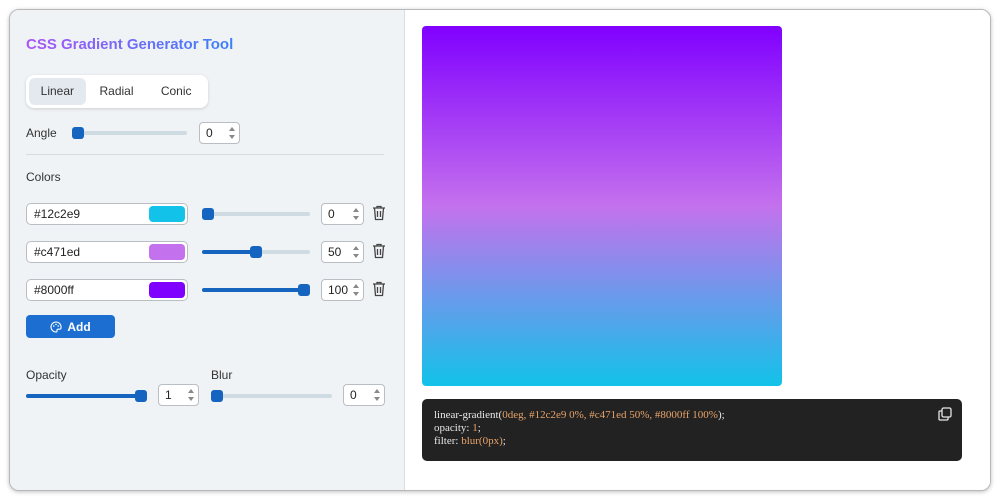 The height and width of the screenshot is (500, 1000). What do you see at coordinates (253, 290) in the screenshot?
I see `color-stop-3-slider-fill` at bounding box center [253, 290].